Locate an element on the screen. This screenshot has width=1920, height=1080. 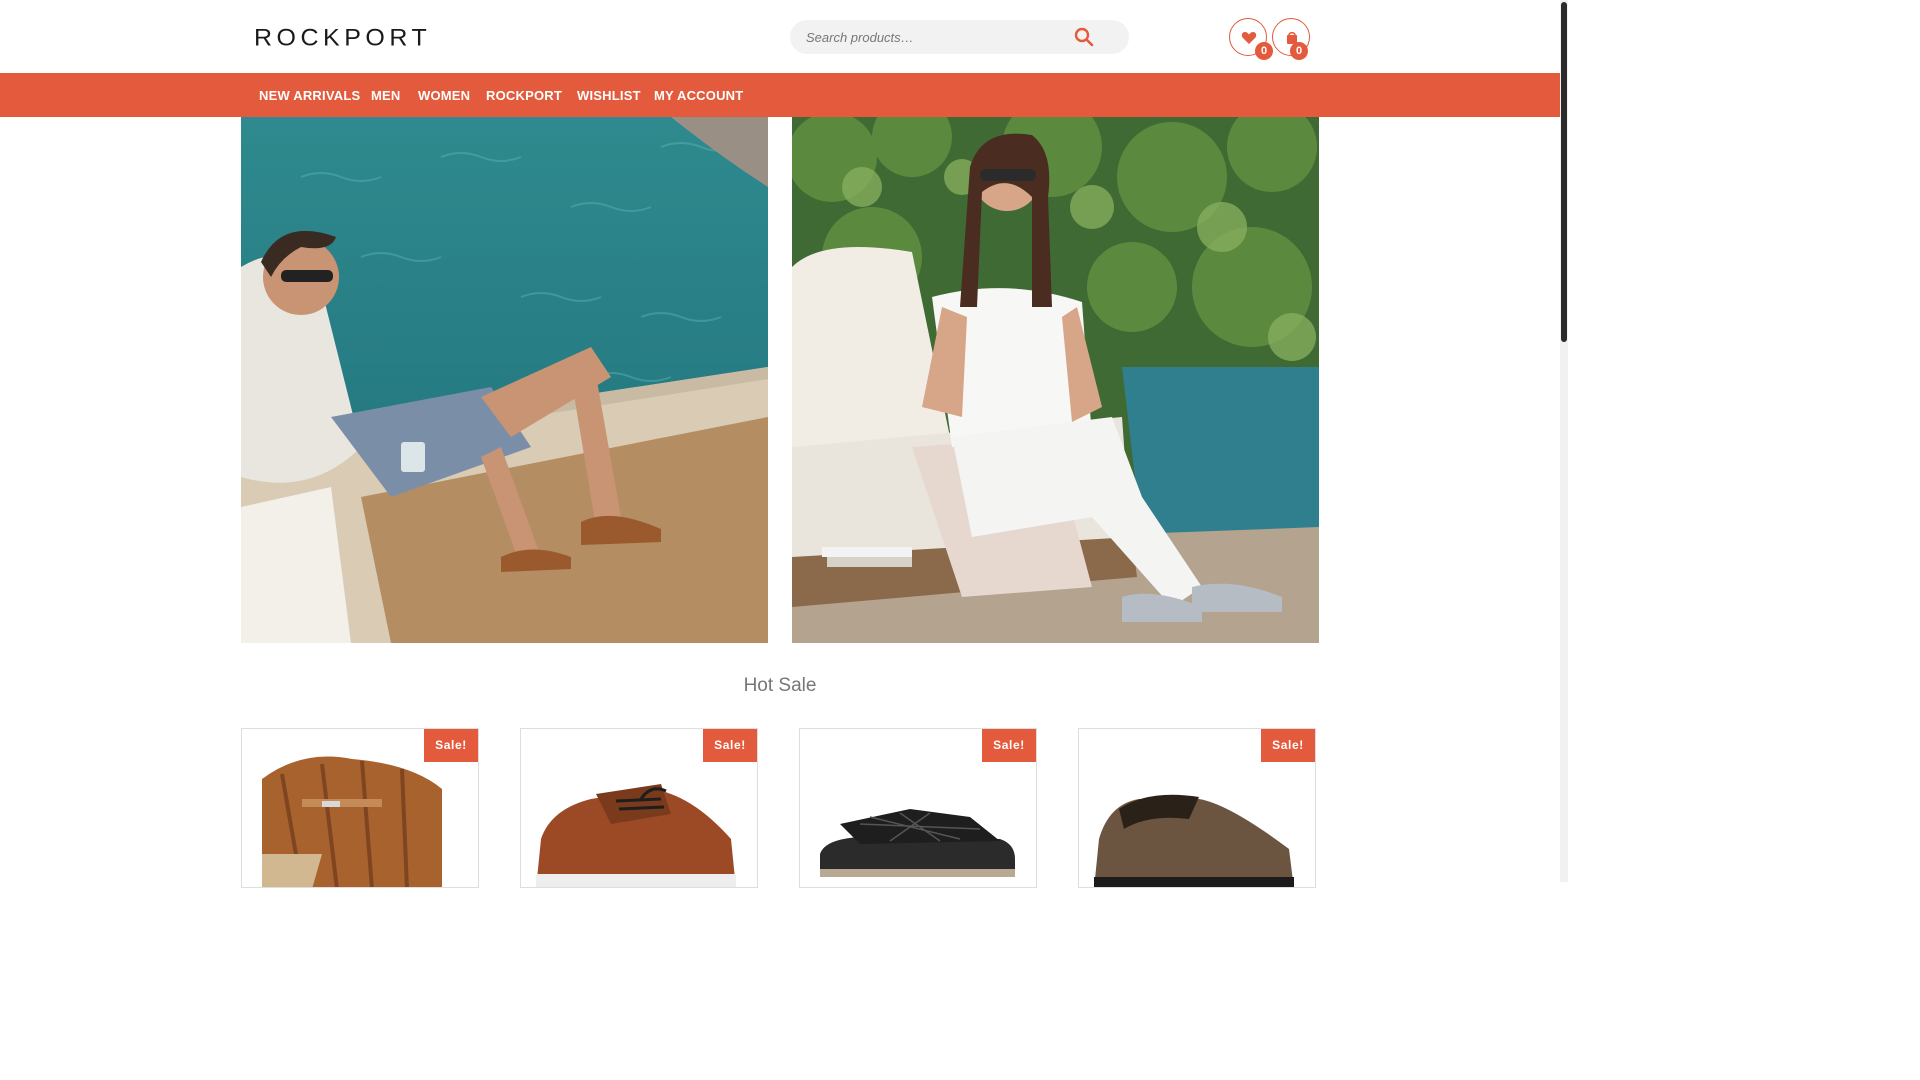
men-banner-image is located at coordinates (504, 380).